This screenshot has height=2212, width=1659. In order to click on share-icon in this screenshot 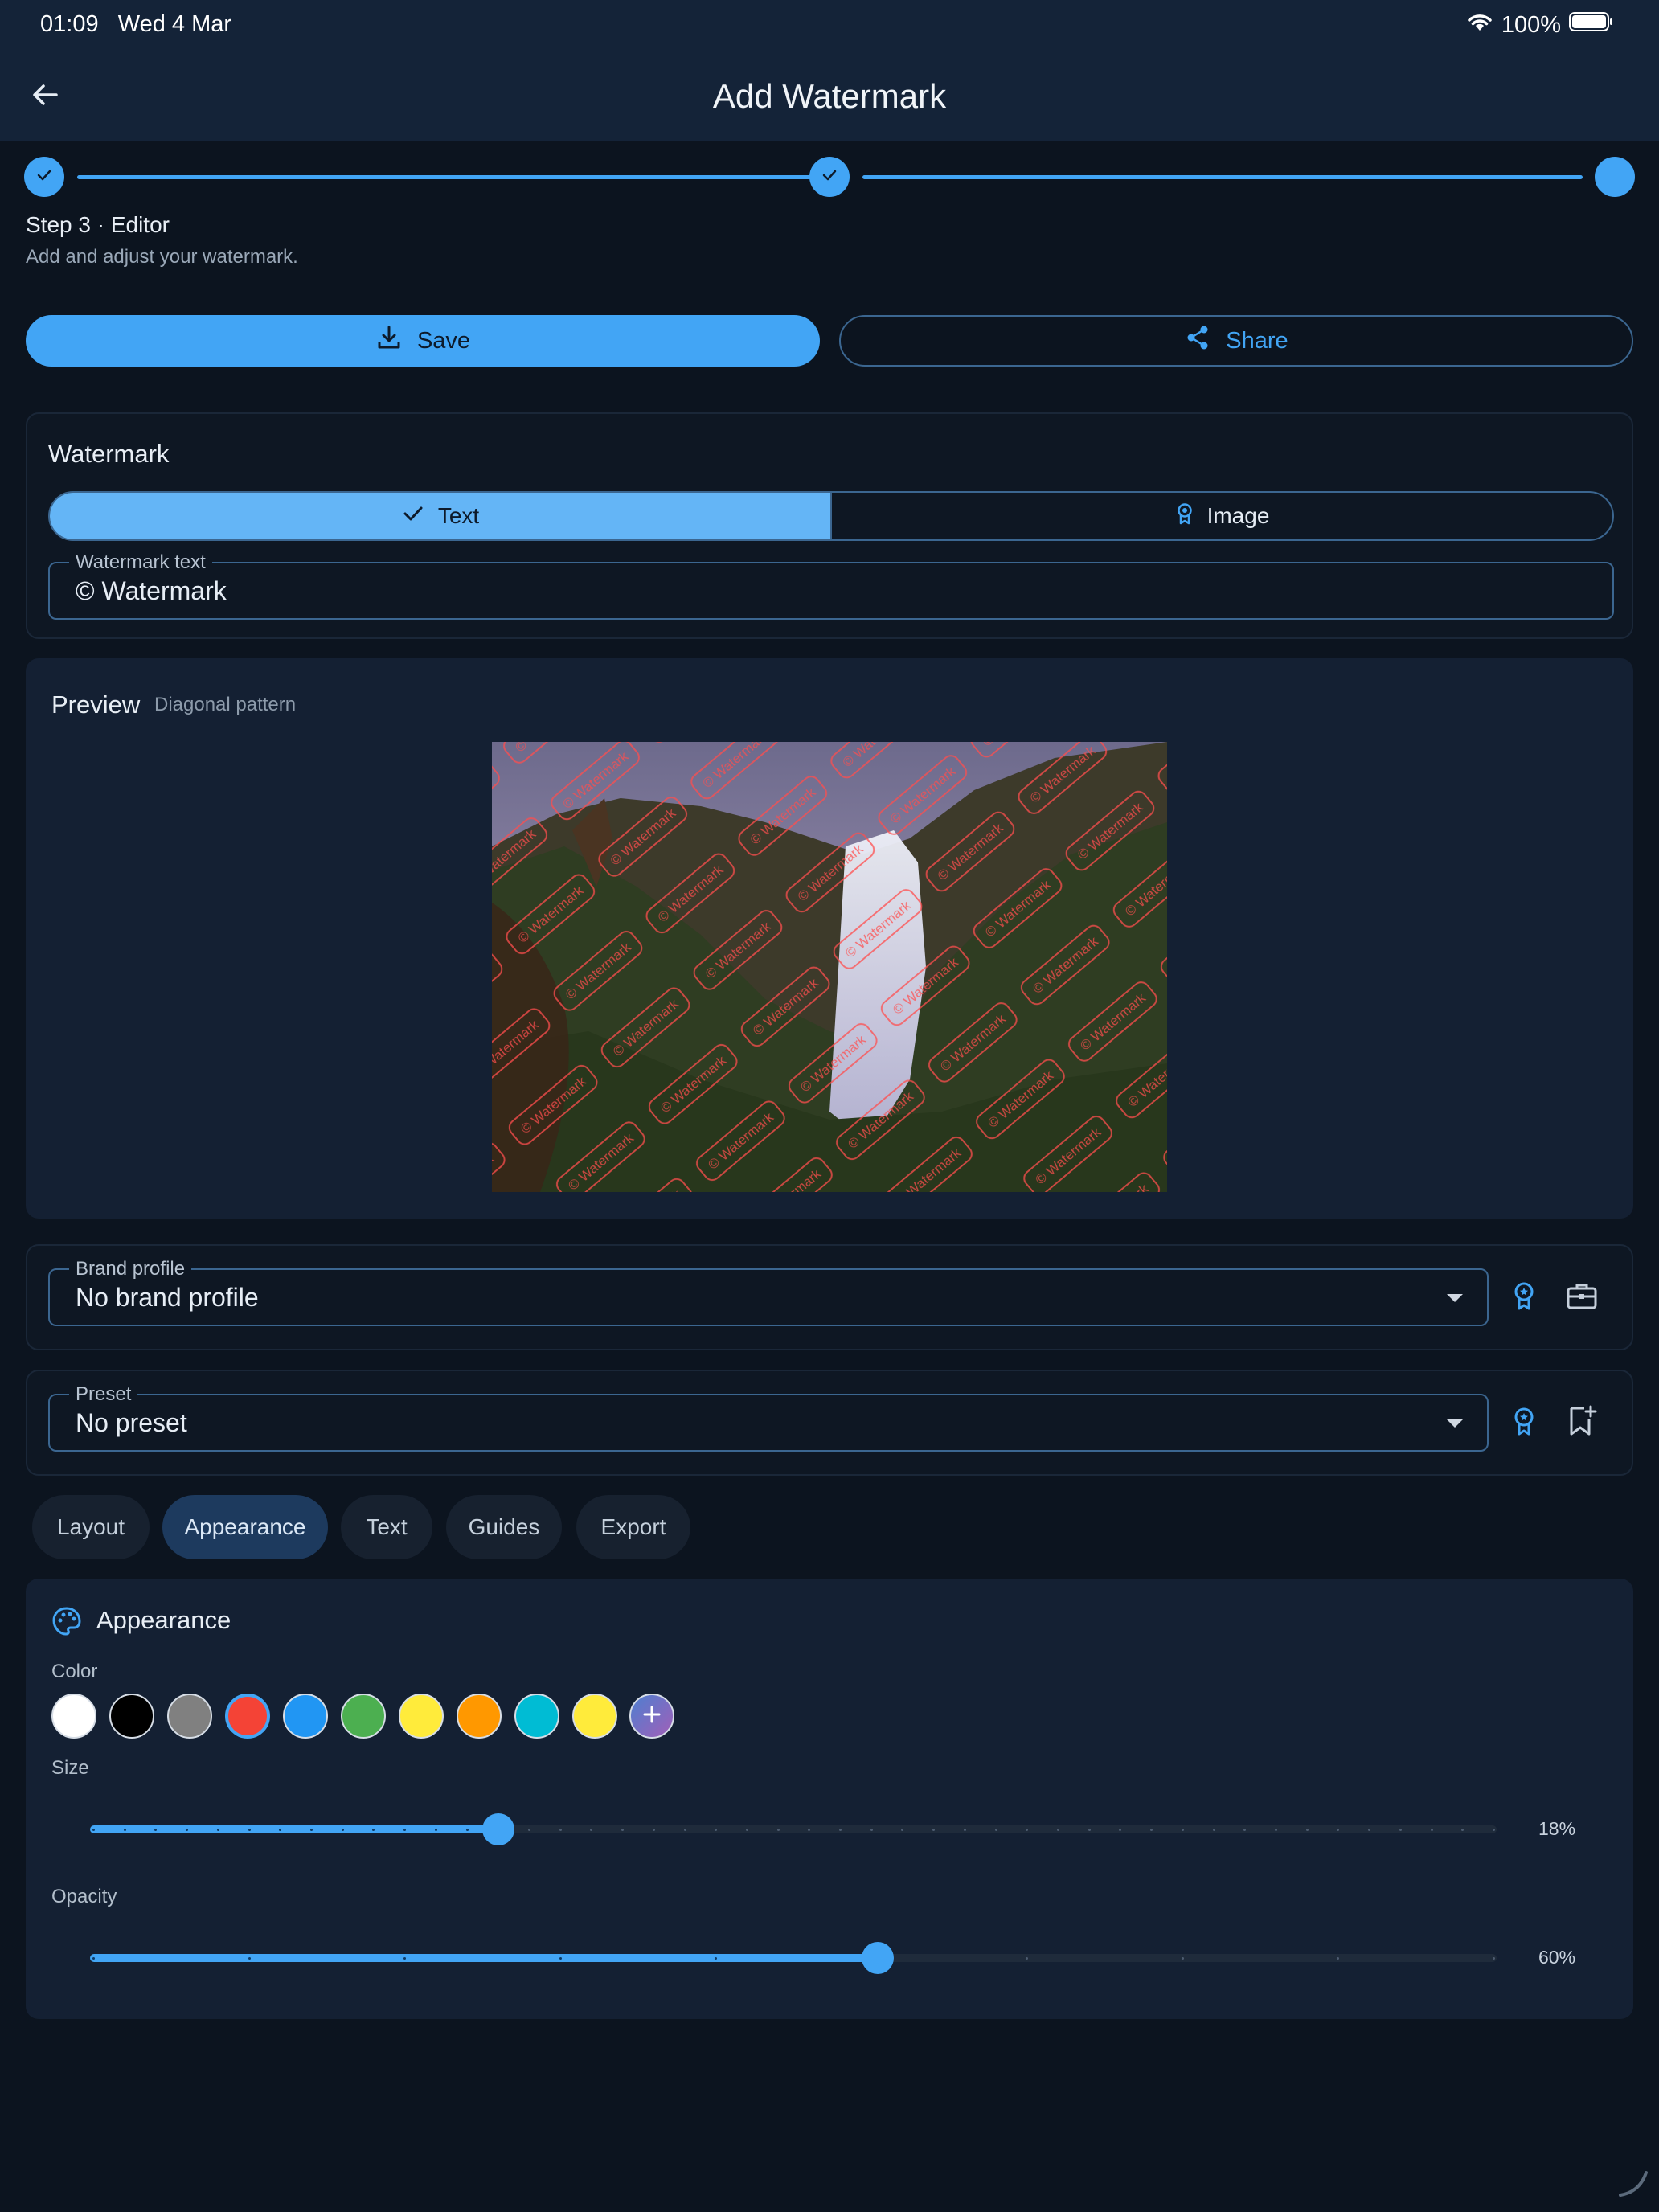, I will do `click(1197, 341)`.